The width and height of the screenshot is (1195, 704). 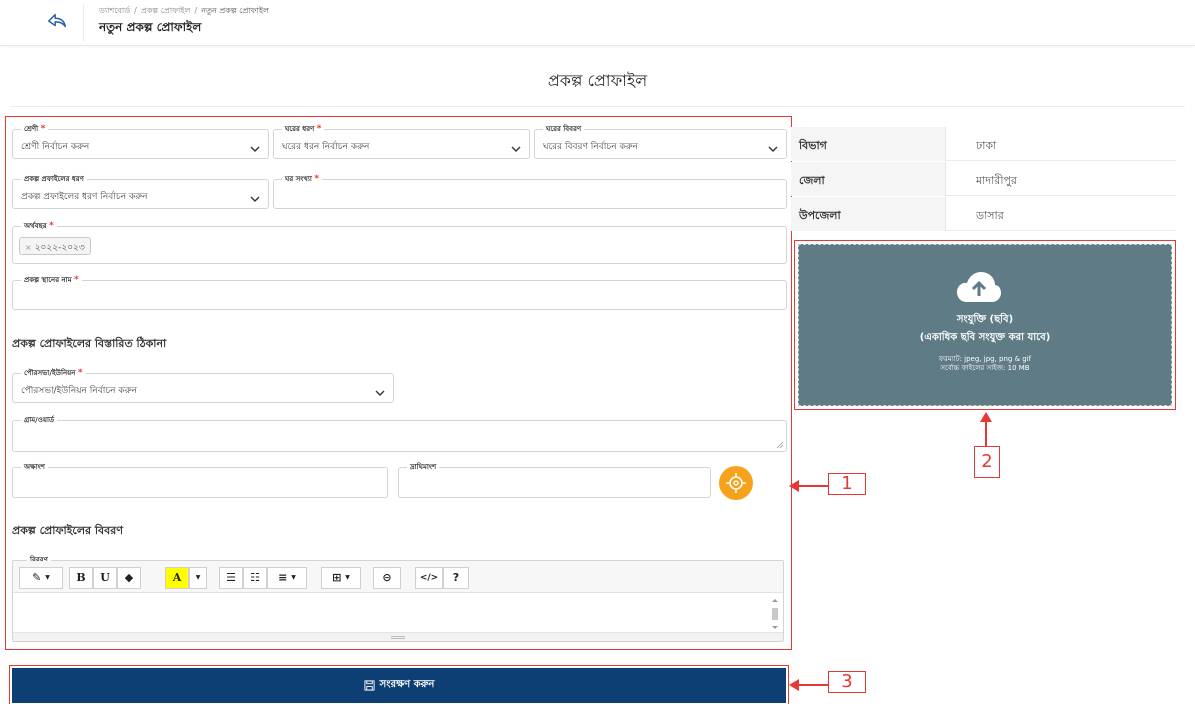 I want to click on upload-subtitle: (একাধিক ছবি সংযুক্ত করা যাবে), so click(x=985, y=337).